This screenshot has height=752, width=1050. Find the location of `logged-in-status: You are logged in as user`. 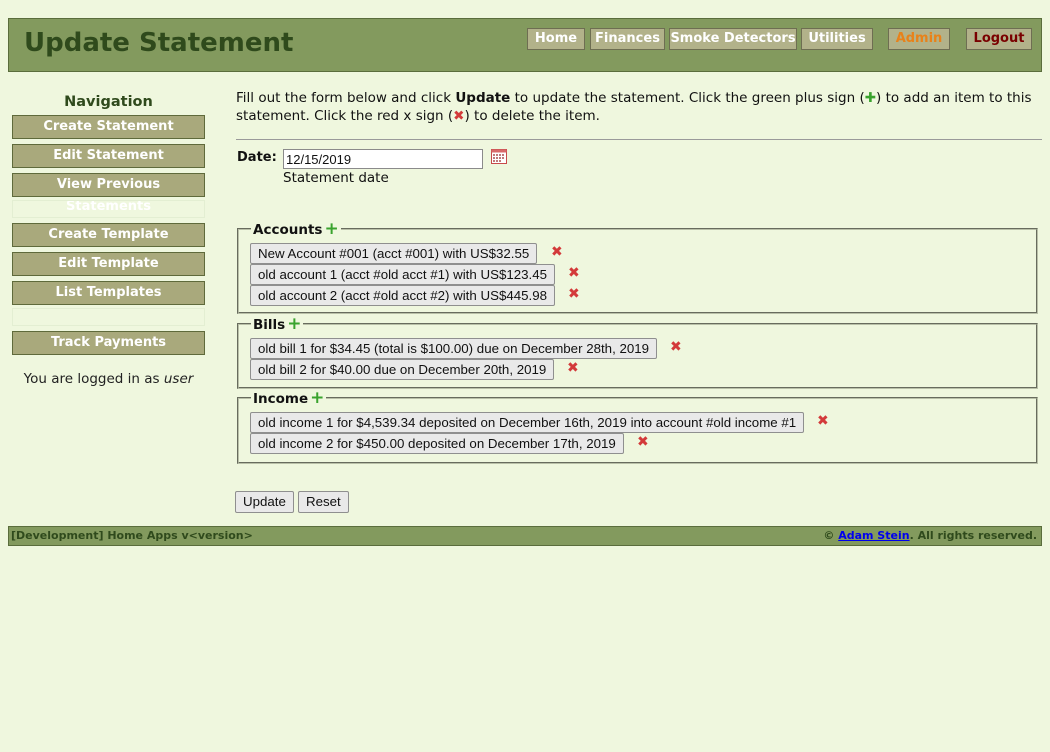

logged-in-status: You are logged in as user is located at coordinates (108, 379).